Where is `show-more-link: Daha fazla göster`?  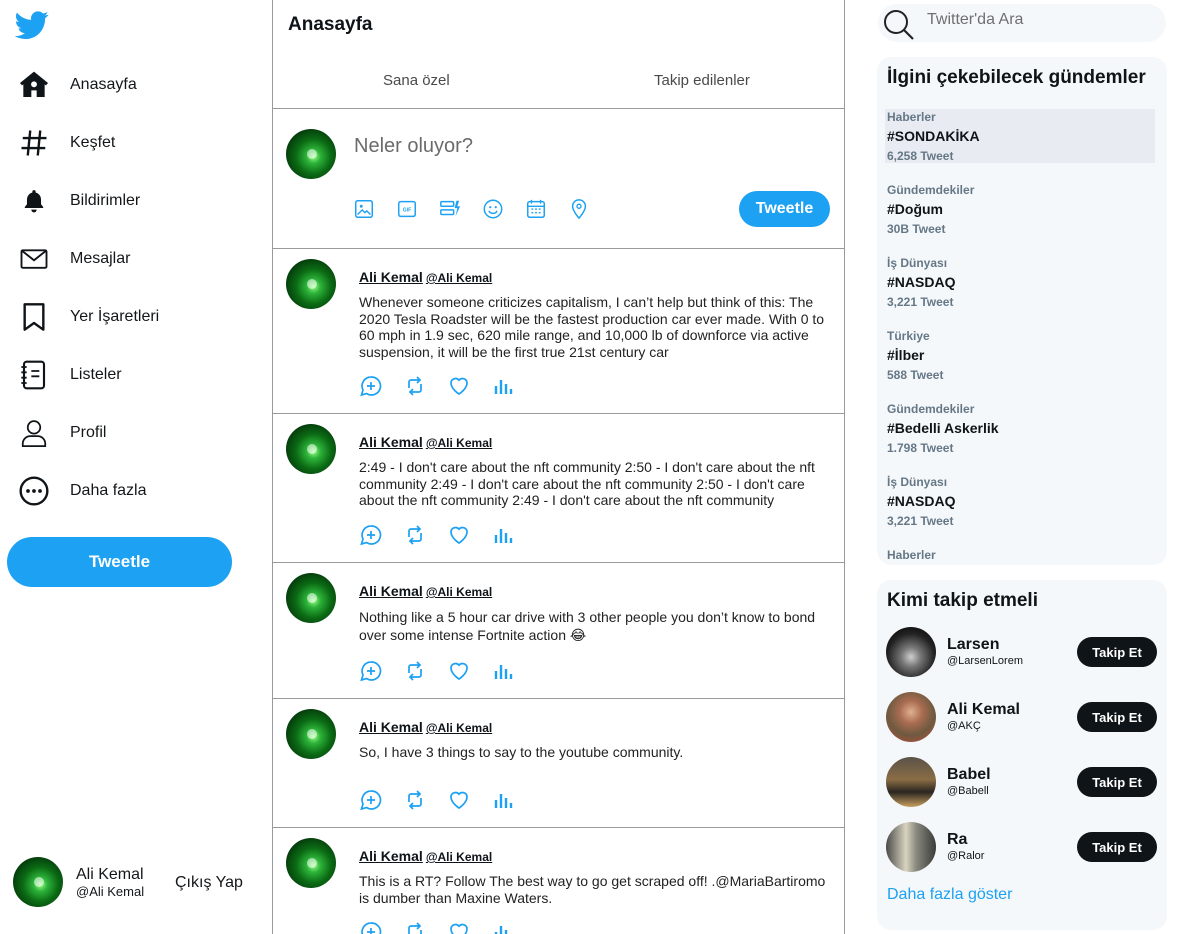
show-more-link: Daha fazla göster is located at coordinates (949, 895).